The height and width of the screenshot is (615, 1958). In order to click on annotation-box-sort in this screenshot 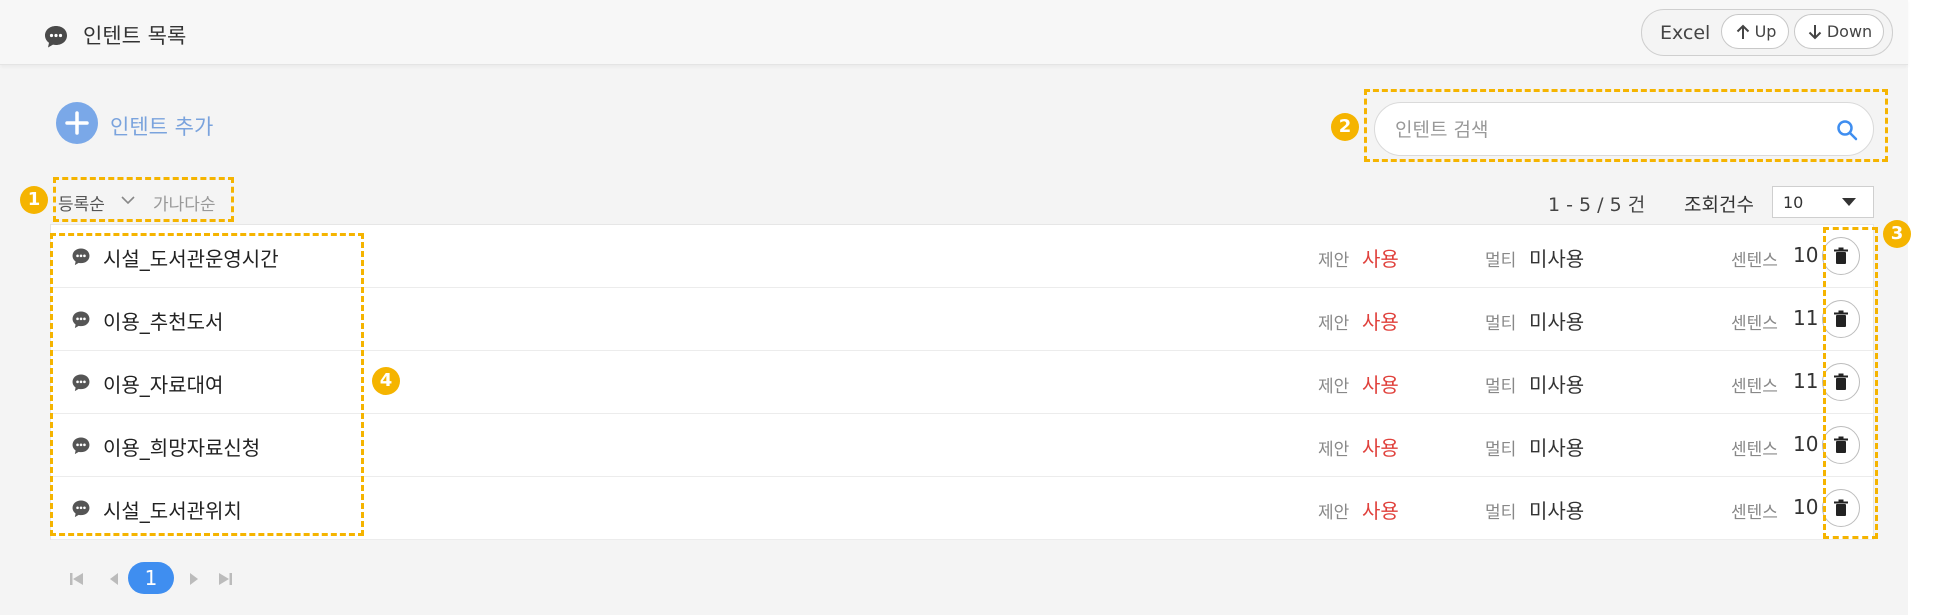, I will do `click(143, 199)`.